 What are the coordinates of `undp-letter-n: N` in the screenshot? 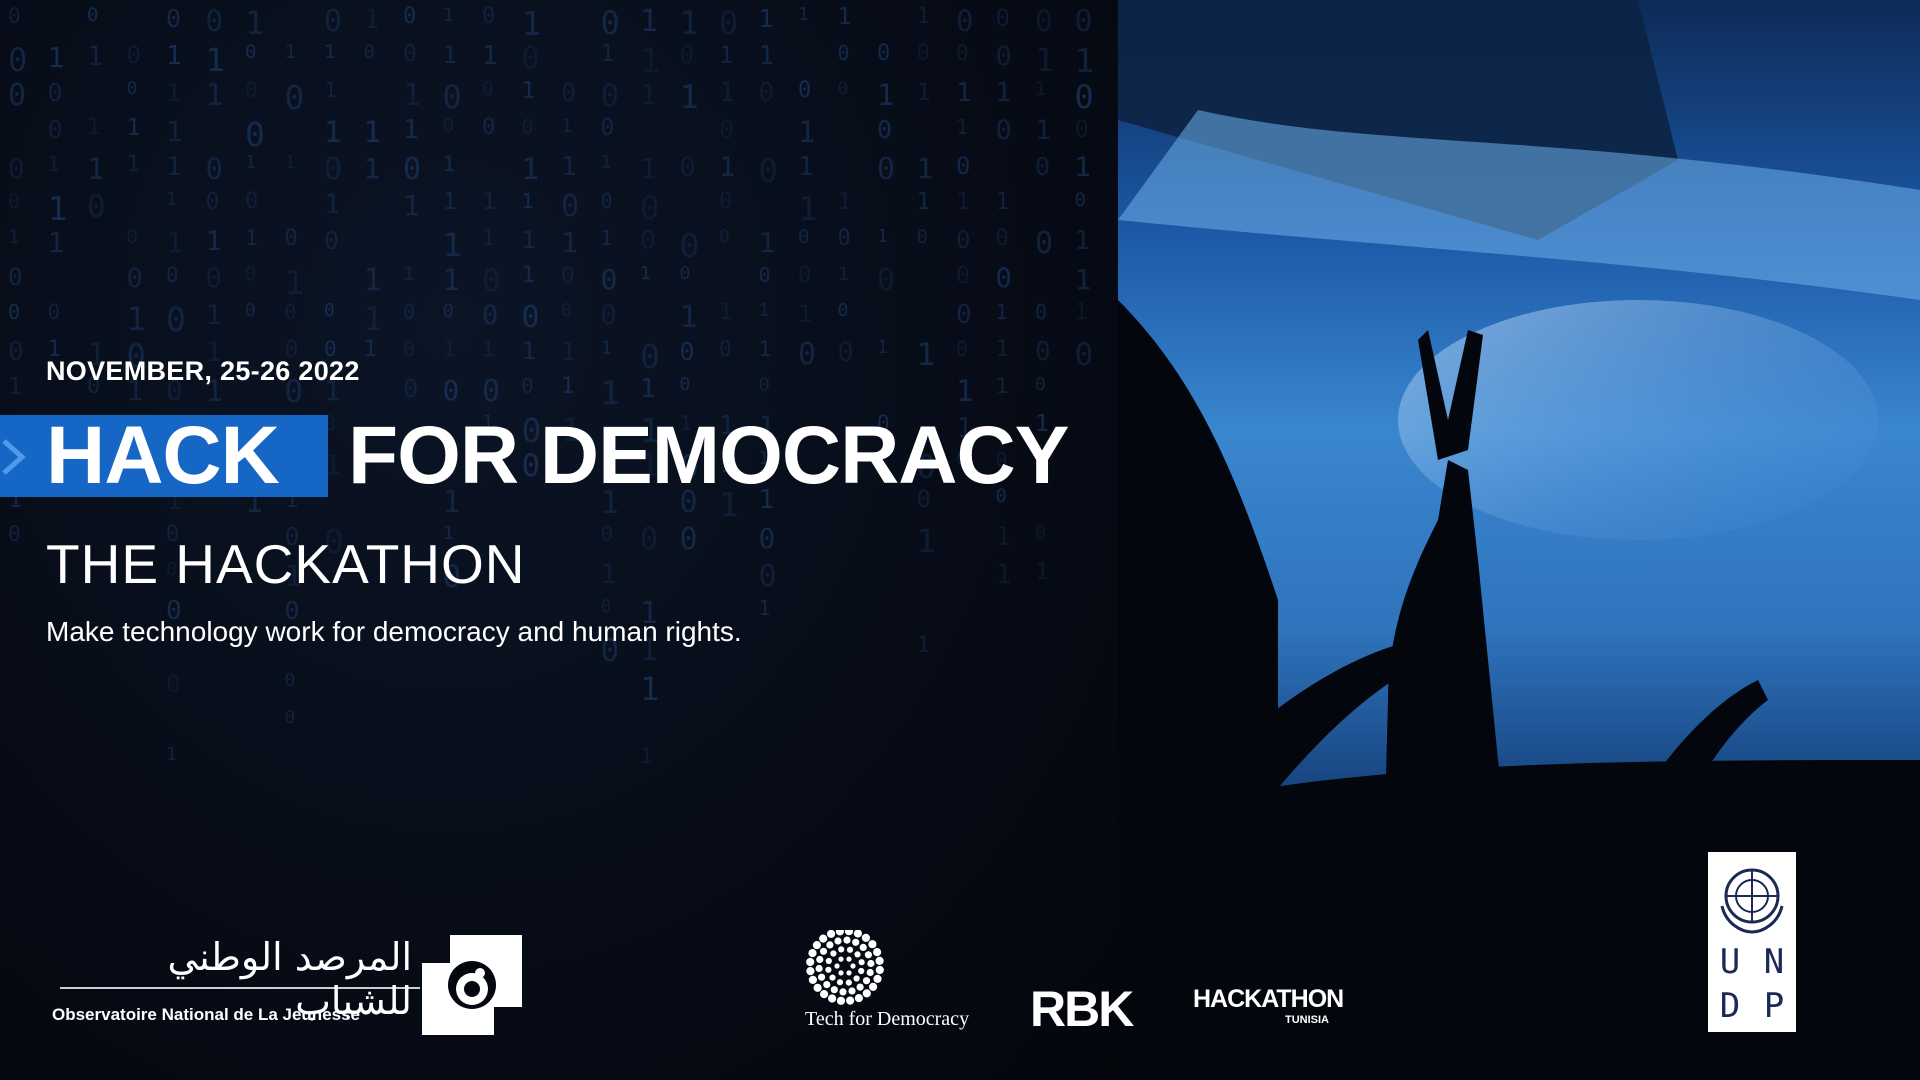 It's located at (1774, 962).